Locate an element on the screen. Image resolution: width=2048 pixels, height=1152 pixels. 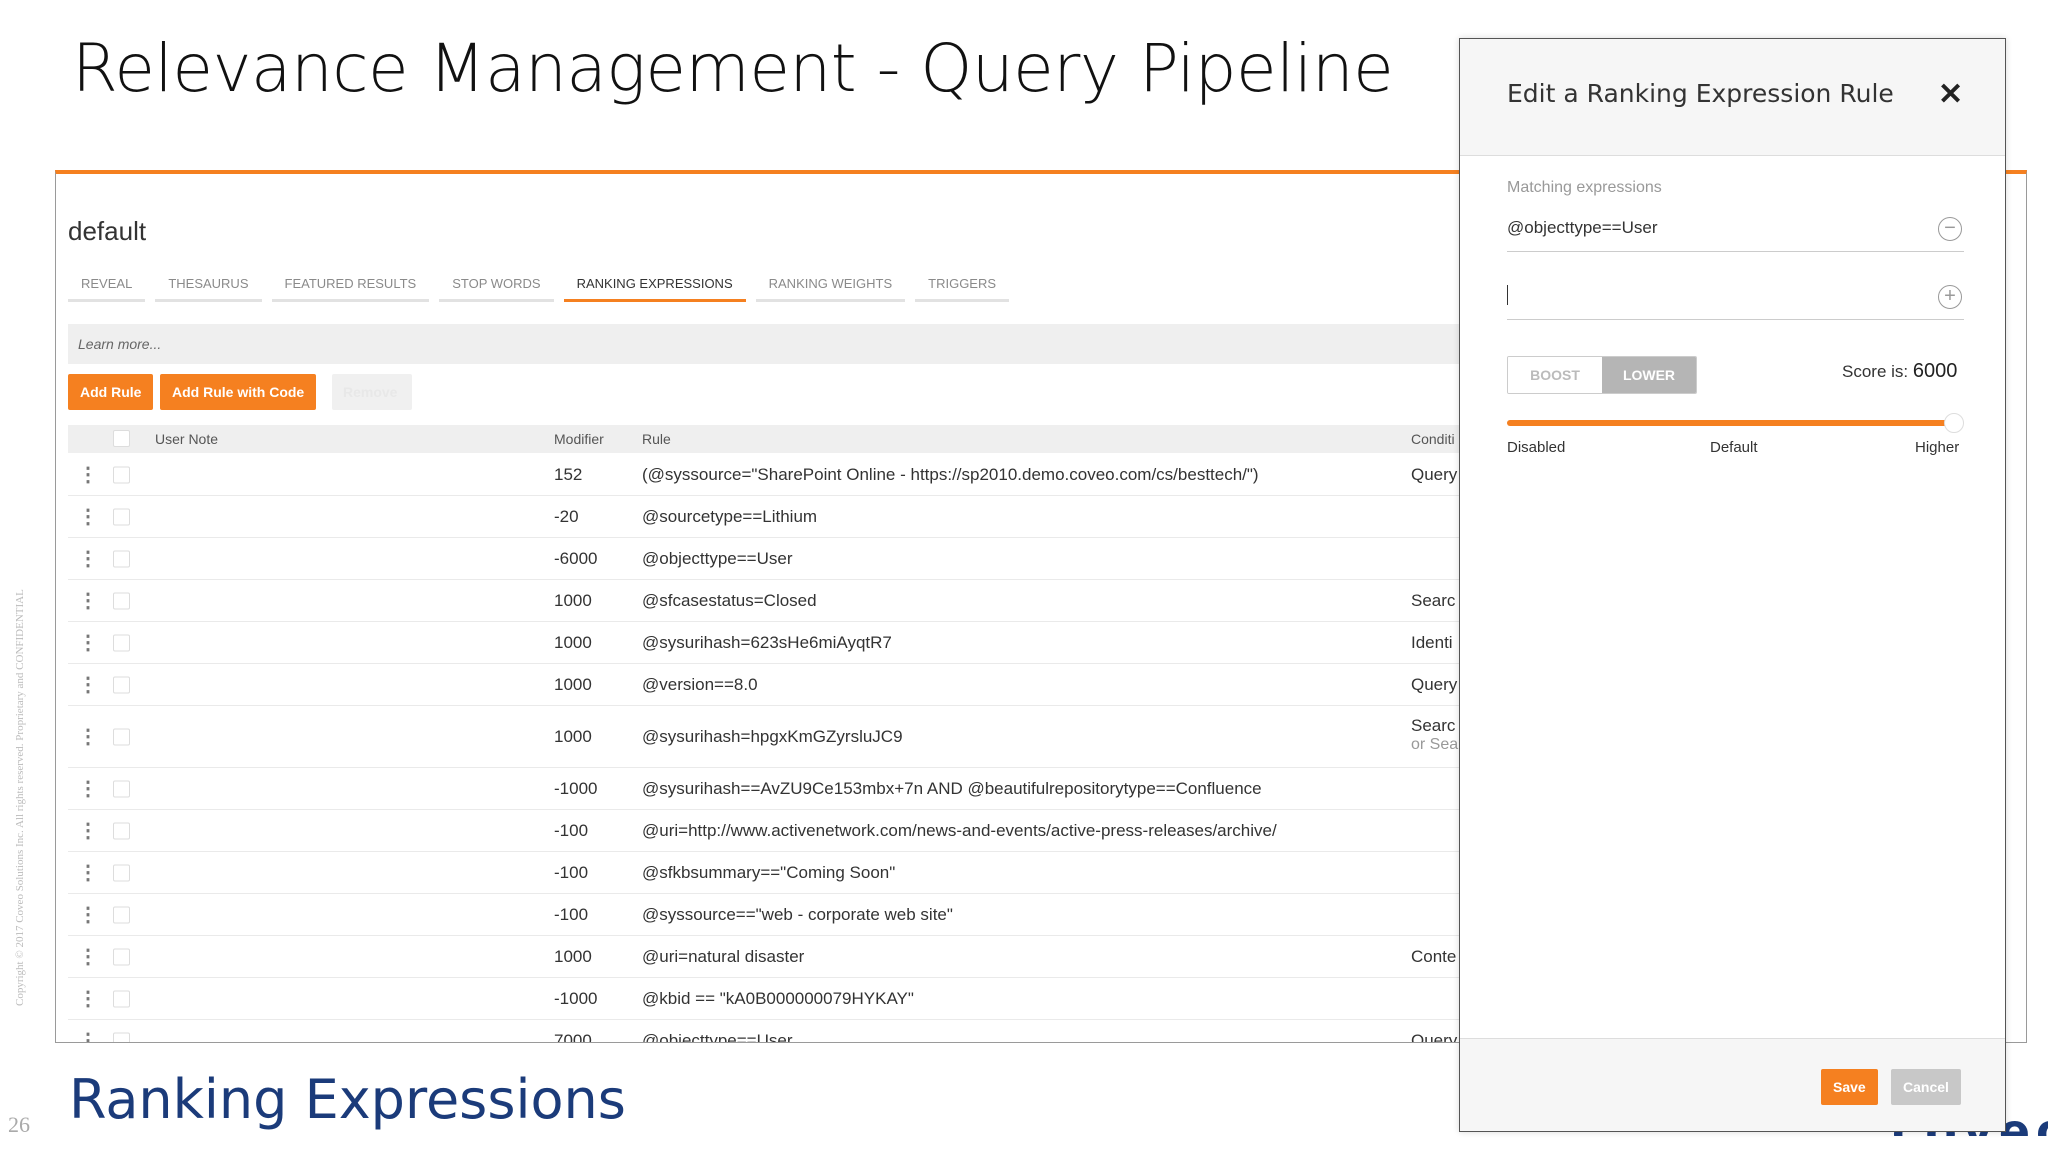
modal-footer: Save Cancel is located at coordinates (1732, 1084).